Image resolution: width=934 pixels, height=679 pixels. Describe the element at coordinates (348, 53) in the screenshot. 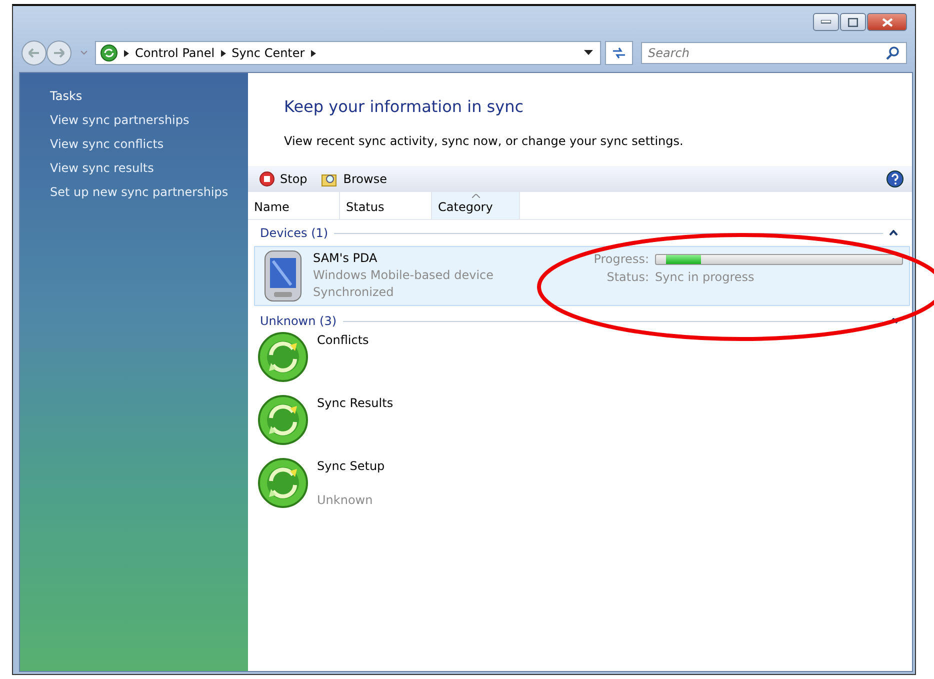

I see `address-bar: Control Panel Sync Center` at that location.